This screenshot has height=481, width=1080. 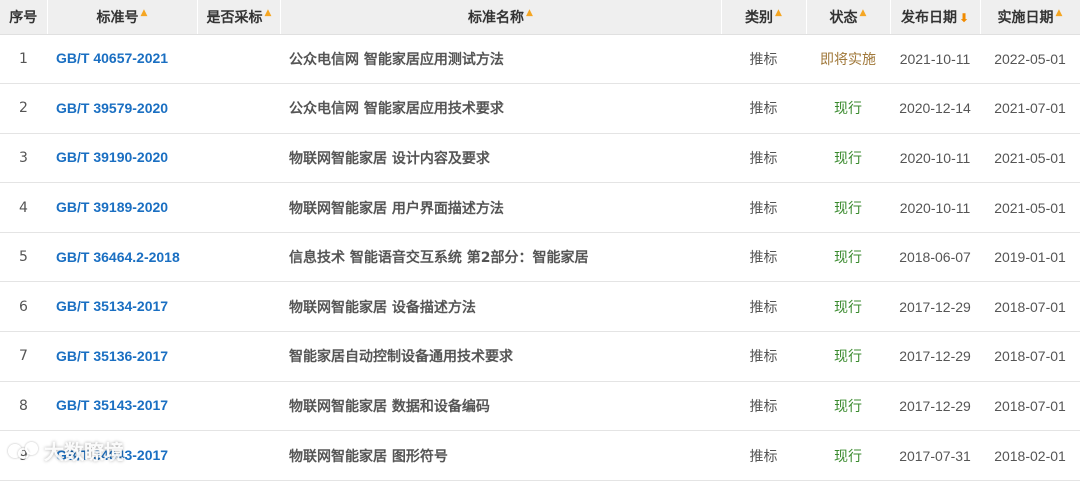 What do you see at coordinates (1030, 17) in the screenshot?
I see `col-header-impl-date: 实施日期 ▲` at bounding box center [1030, 17].